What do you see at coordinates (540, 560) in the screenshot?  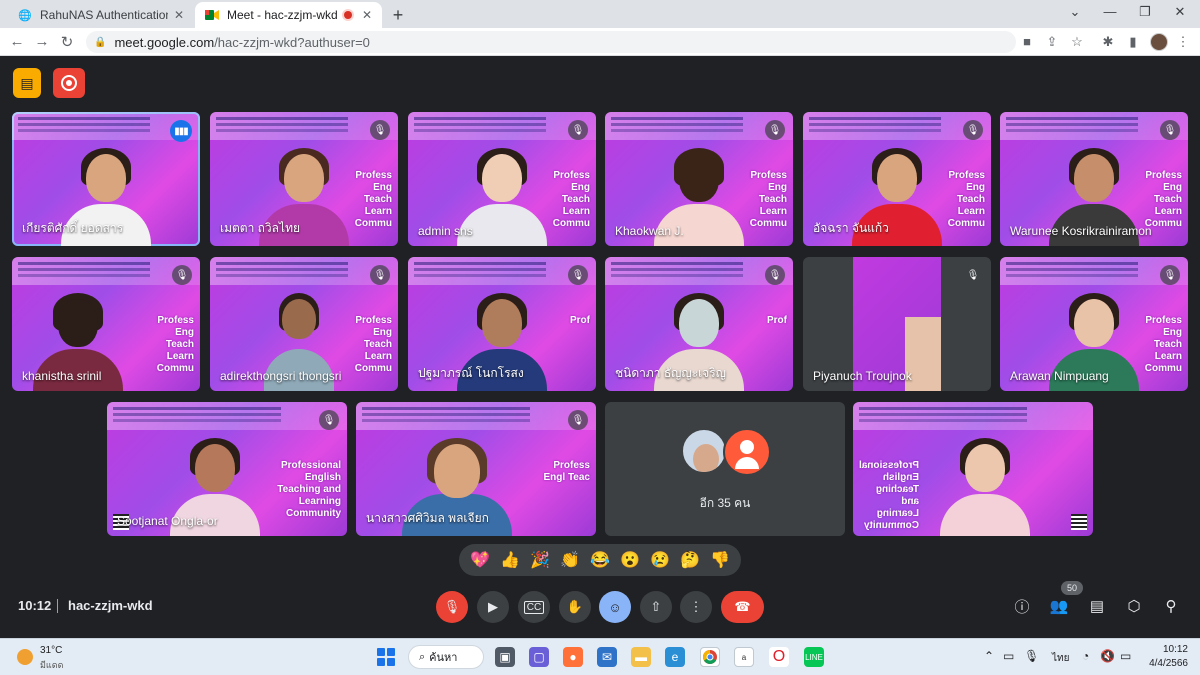 I see `party-popper-reaction: 🎉` at bounding box center [540, 560].